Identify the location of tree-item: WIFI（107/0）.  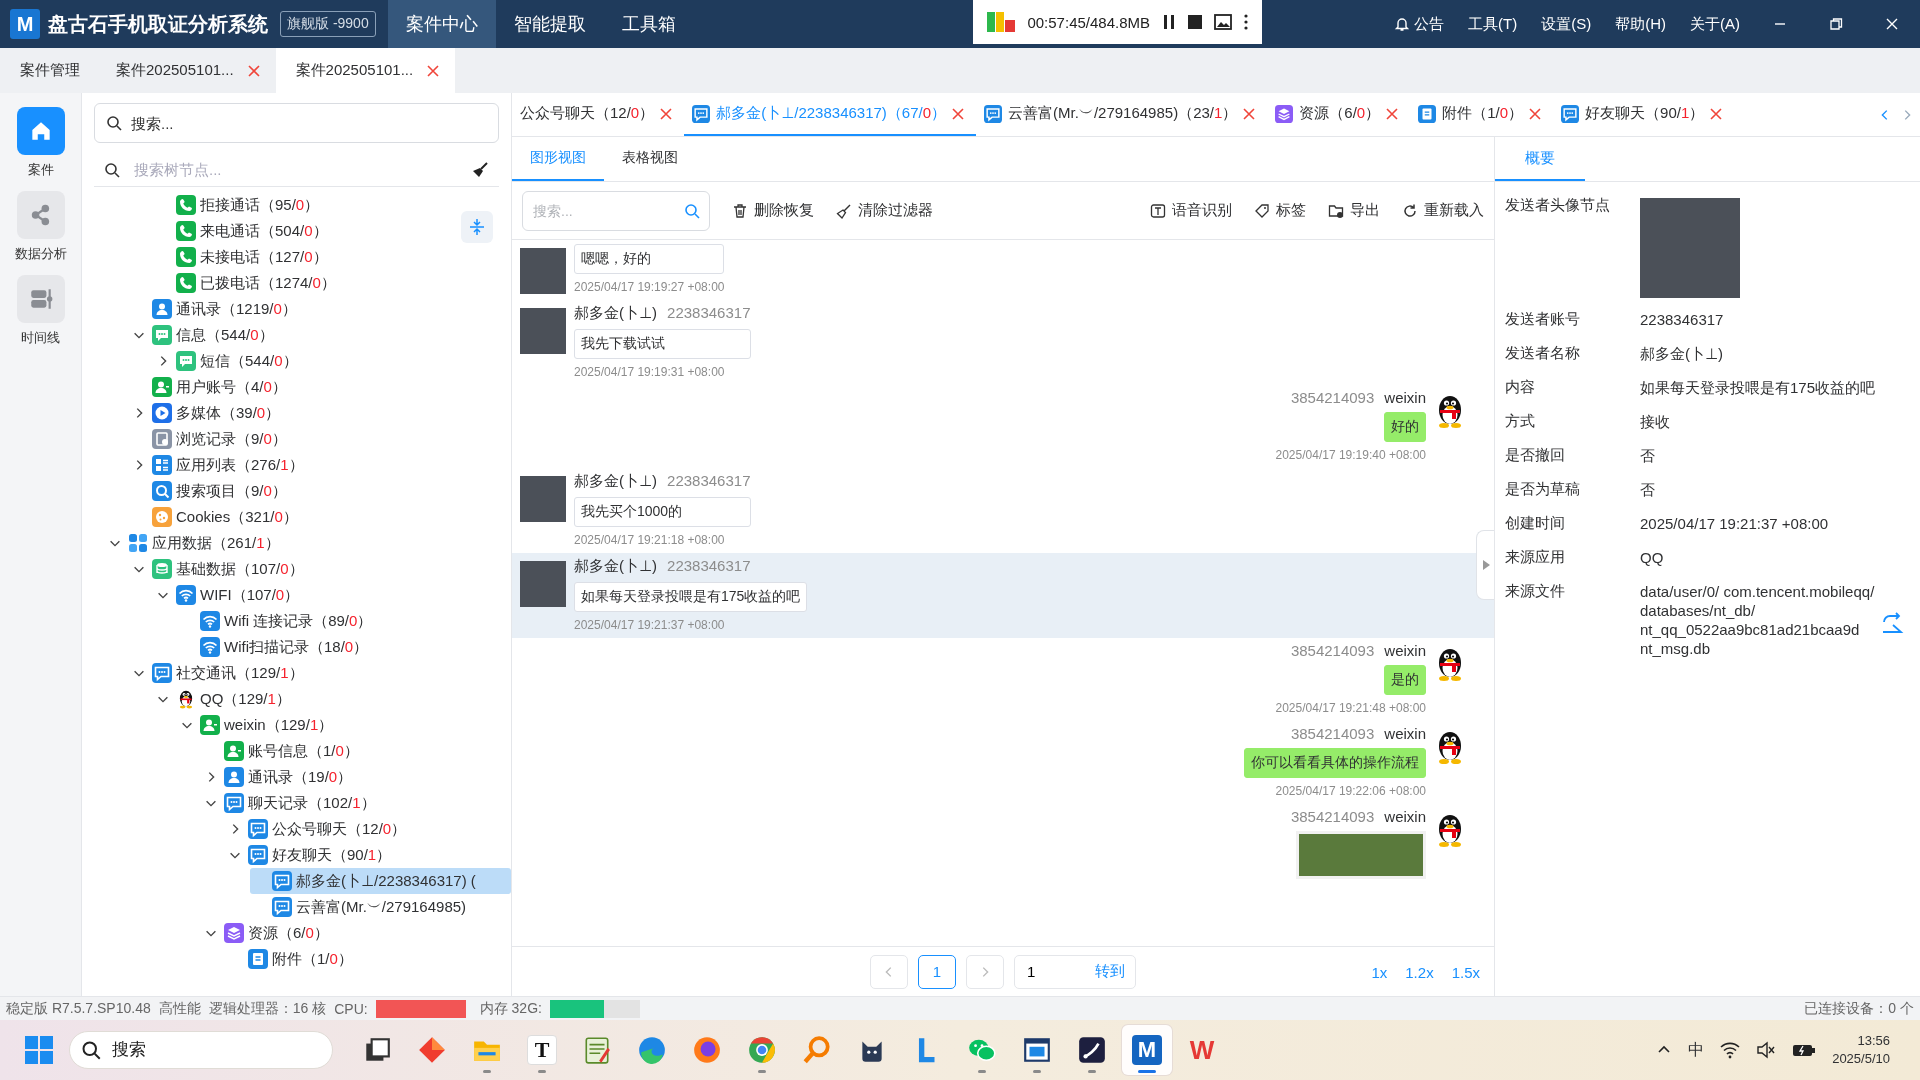
(332, 595).